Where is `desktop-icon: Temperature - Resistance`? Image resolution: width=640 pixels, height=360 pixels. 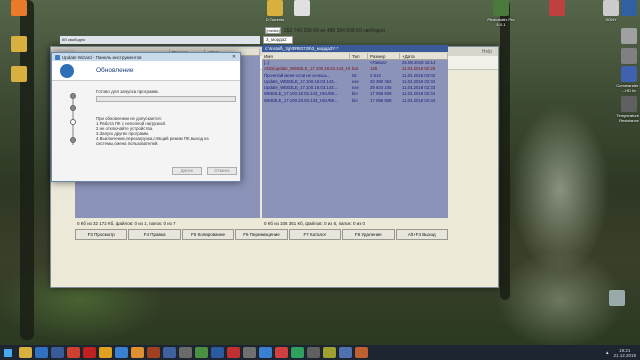 desktop-icon: Temperature - Resistance is located at coordinates (626, 109).